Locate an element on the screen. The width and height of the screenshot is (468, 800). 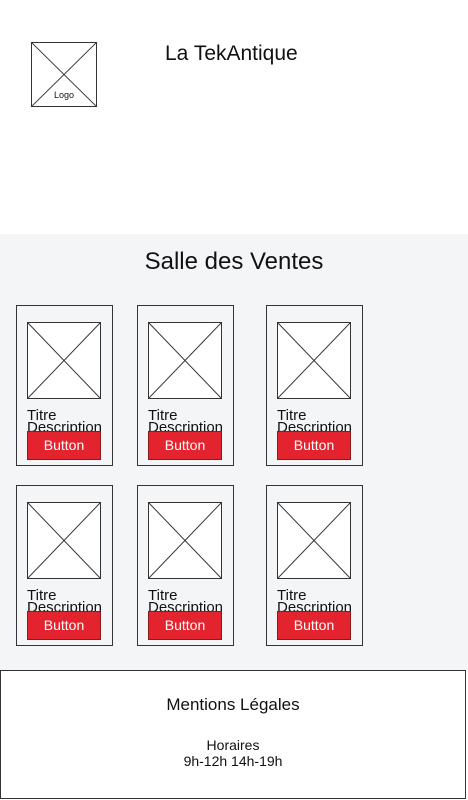
legal-notice-link: Mentions Légales is located at coordinates (233, 705).